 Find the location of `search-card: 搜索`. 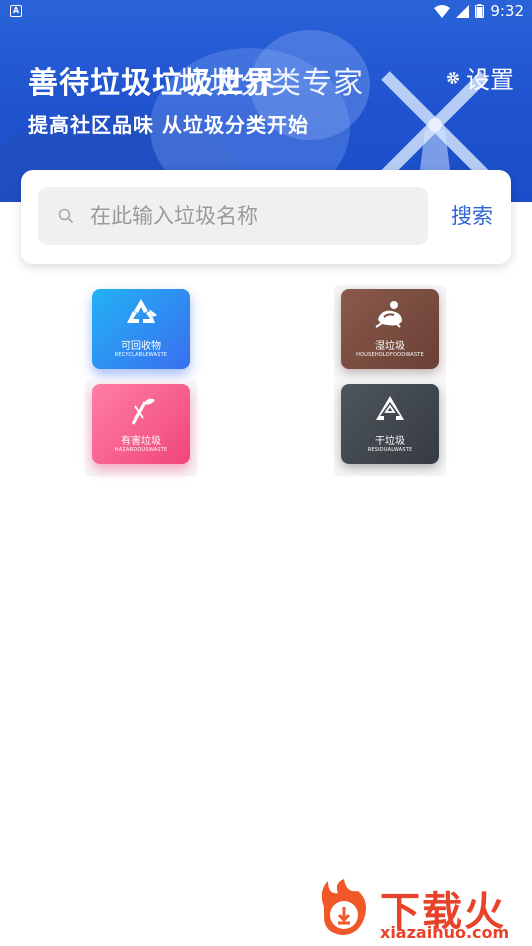

search-card: 搜索 is located at coordinates (266, 217).